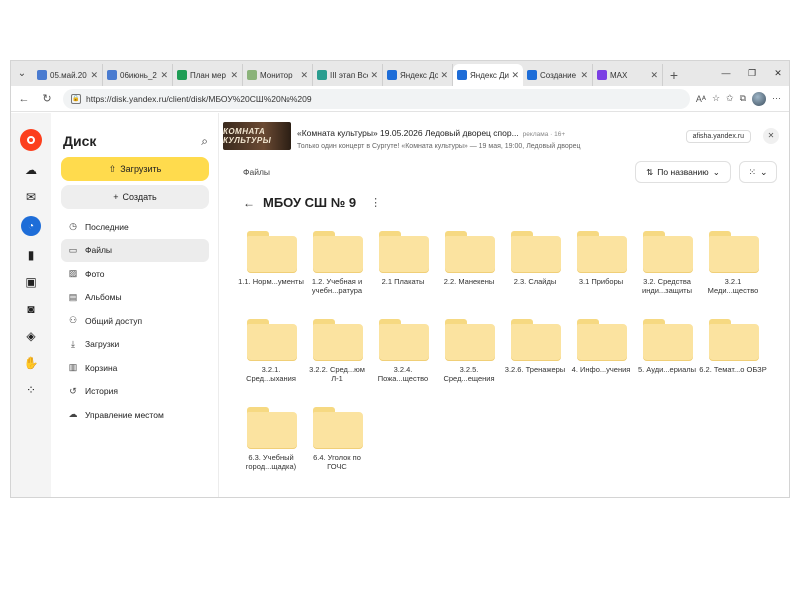 The width and height of the screenshot is (800, 600). I want to click on calendar-app-icon: ▣, so click(31, 282).